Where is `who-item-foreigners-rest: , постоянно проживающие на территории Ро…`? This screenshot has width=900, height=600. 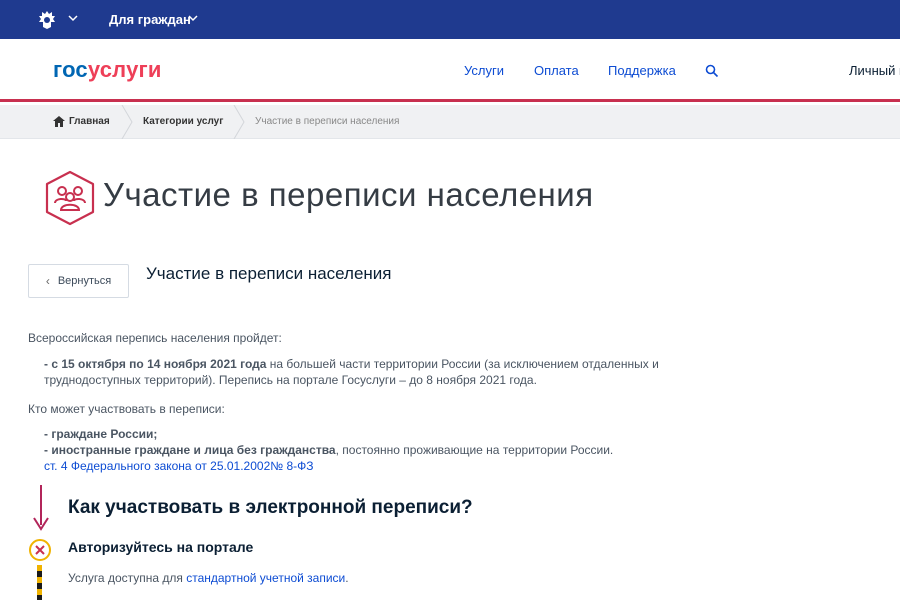 who-item-foreigners-rest: , постоянно проживающие на территории Ро… is located at coordinates (474, 450).